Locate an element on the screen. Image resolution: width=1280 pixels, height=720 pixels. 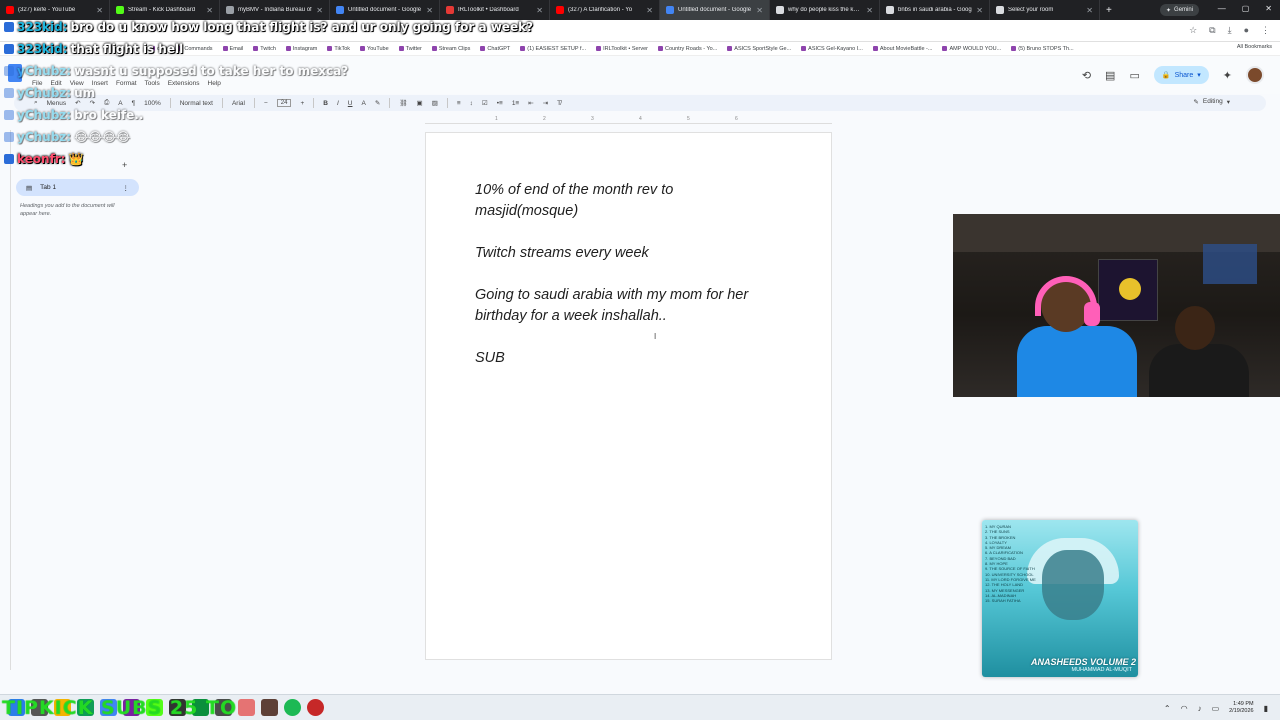
all-bookmarks-link: All Bookmarks is located at coordinates (1254, 47).